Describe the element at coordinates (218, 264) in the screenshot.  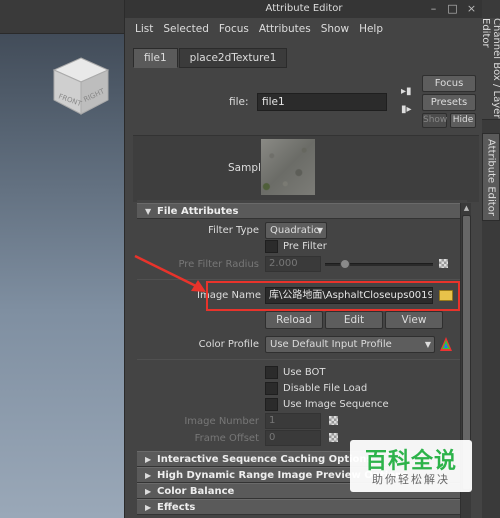
I see `pre-filter-radius-label: Pre Filter Radius` at that location.